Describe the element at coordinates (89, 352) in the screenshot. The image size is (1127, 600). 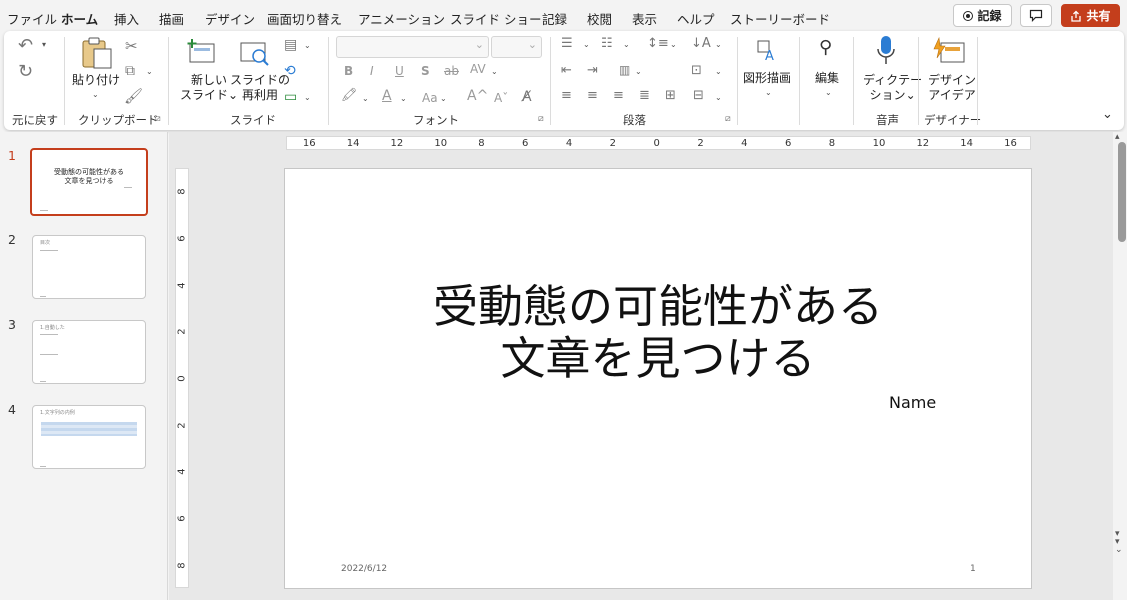
I see `slide-thumbnail-3: 1.自動した` at that location.